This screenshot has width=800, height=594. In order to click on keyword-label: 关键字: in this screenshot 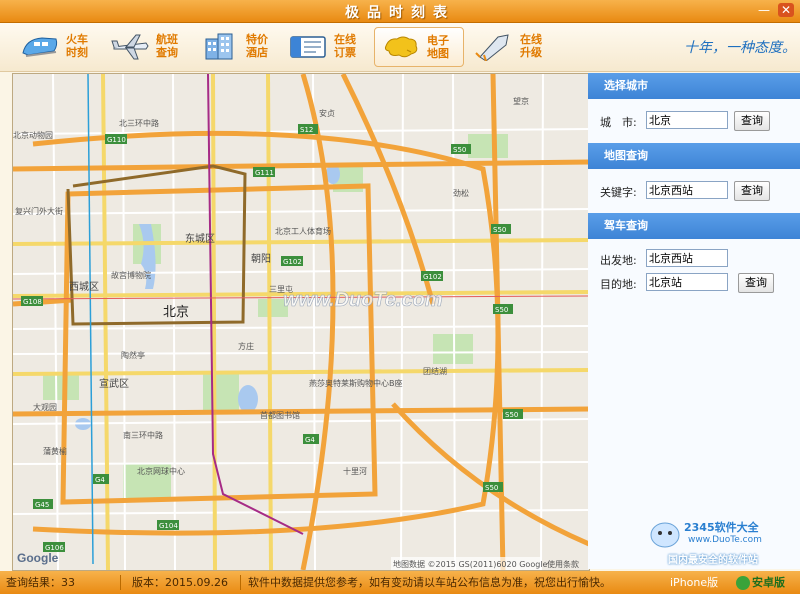, I will do `click(618, 192)`.